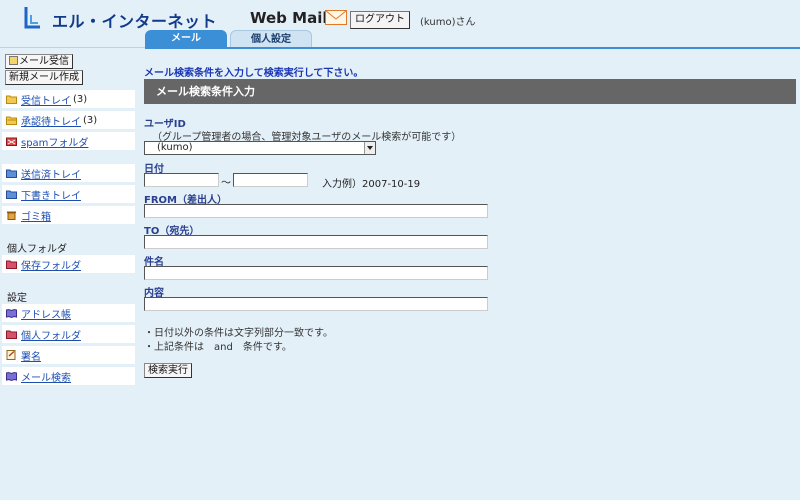 Image resolution: width=800 pixels, height=500 pixels. I want to click on chevron-down-icon, so click(369, 148).